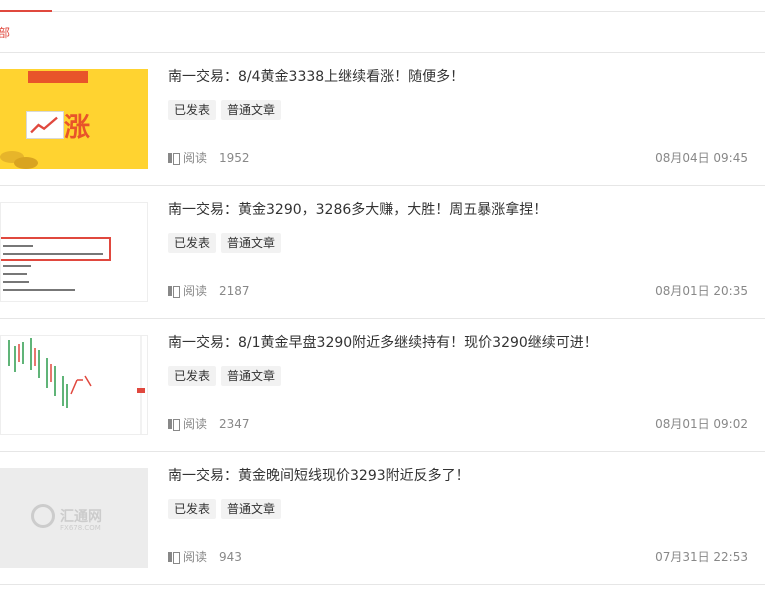 Image resolution: width=765 pixels, height=590 pixels. Describe the element at coordinates (383, 342) in the screenshot. I see `article-title: 南一交易：8/1黄金早盘3290附近多继续持有！现价3290继续可进！` at that location.